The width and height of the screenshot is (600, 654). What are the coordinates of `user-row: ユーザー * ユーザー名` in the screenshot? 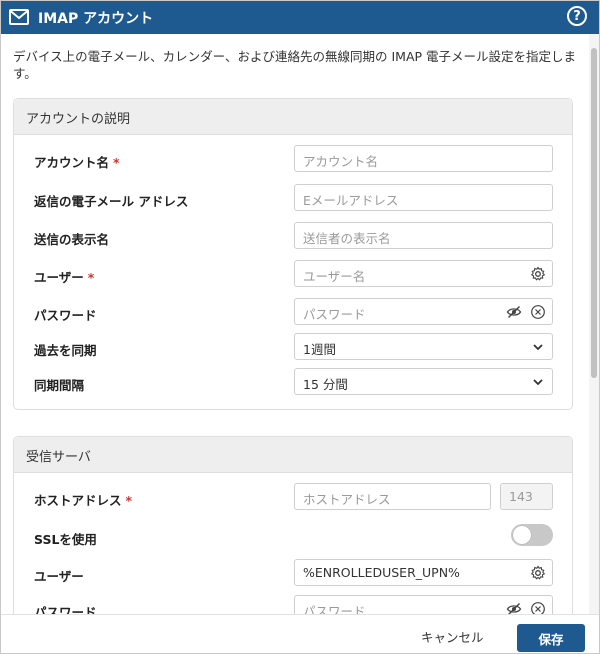 It's located at (293, 275).